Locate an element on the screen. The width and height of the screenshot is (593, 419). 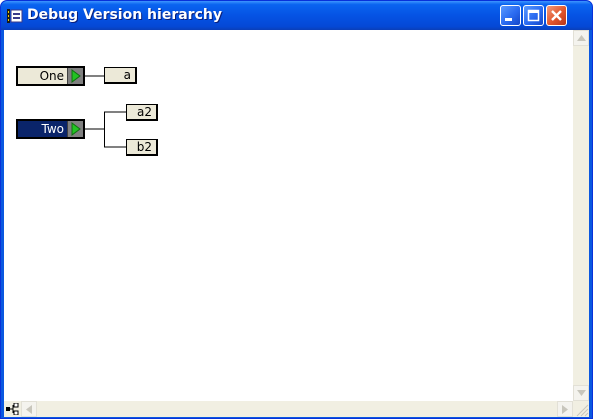
node-label: Two is located at coordinates (42, 129).